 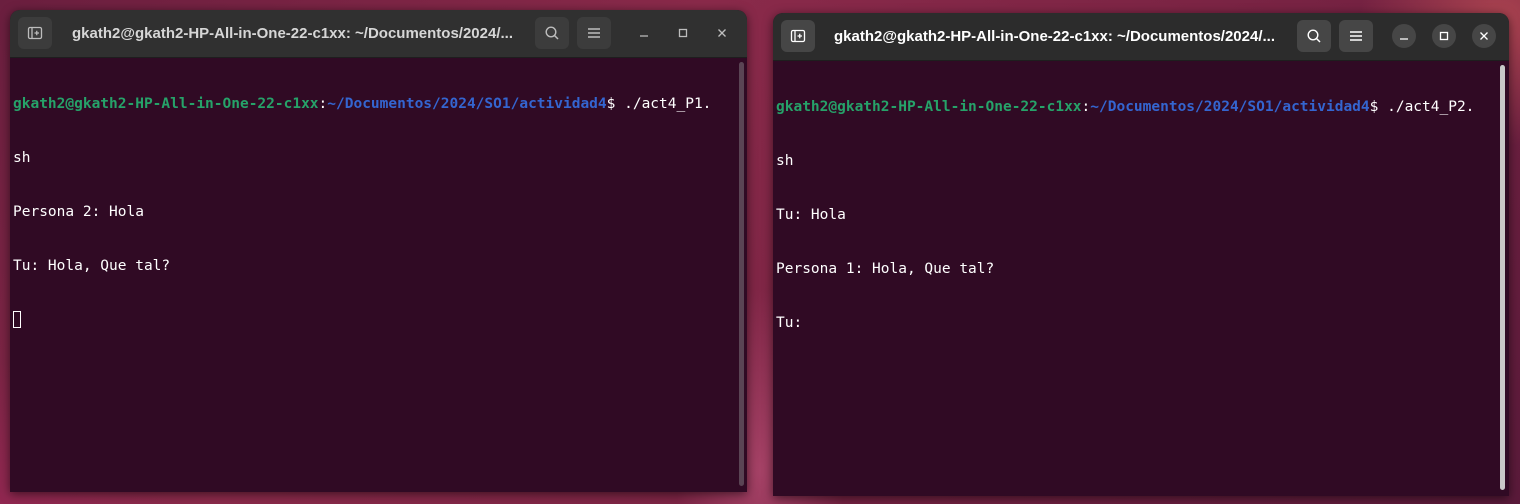 What do you see at coordinates (811, 215) in the screenshot?
I see `output-line: Tu: Hola` at bounding box center [811, 215].